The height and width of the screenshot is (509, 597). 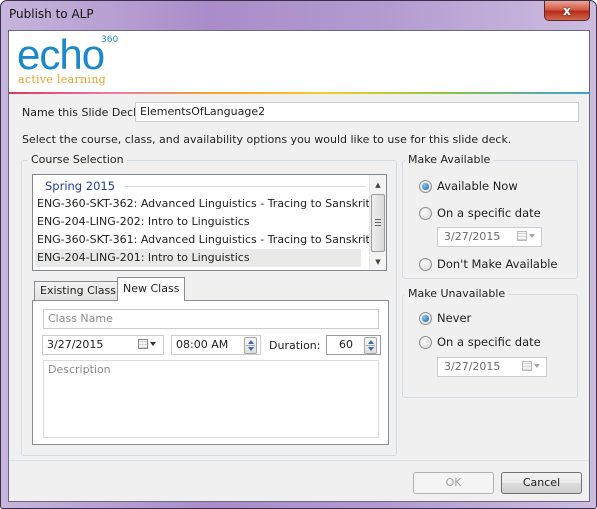 I want to click on class-date-picker: 3/27/2015, so click(x=103, y=345).